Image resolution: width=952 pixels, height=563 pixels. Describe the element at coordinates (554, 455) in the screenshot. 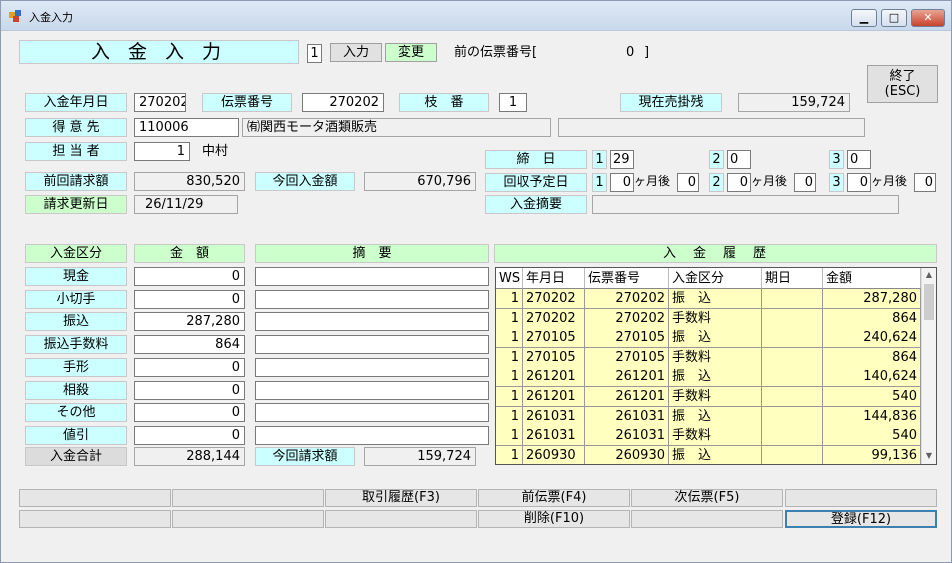

I see `history-cell-8-1: 260930` at that location.